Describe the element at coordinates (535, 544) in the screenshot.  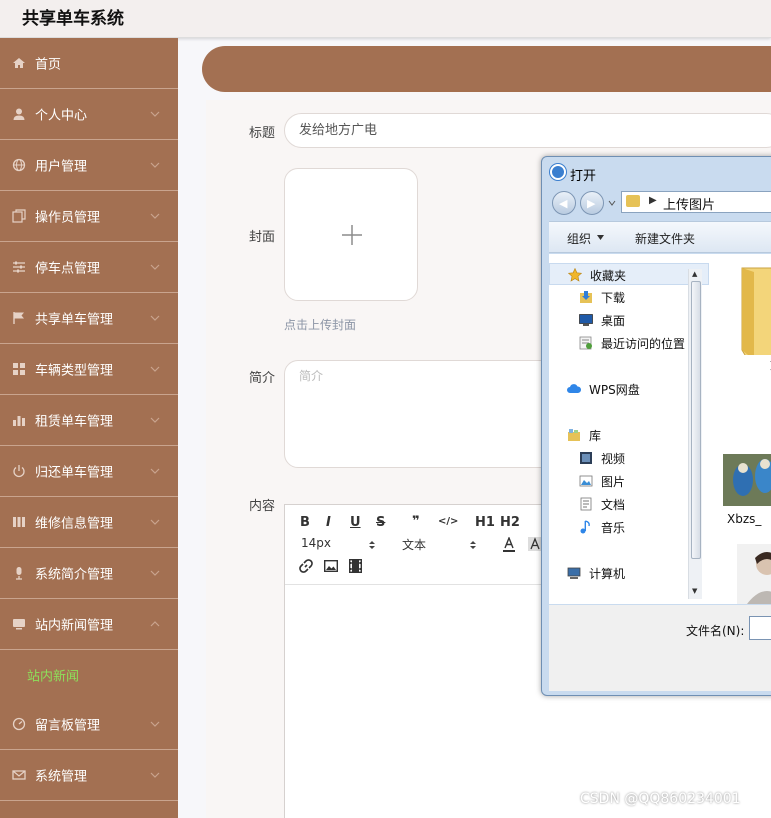
I see `background-color-icon` at that location.